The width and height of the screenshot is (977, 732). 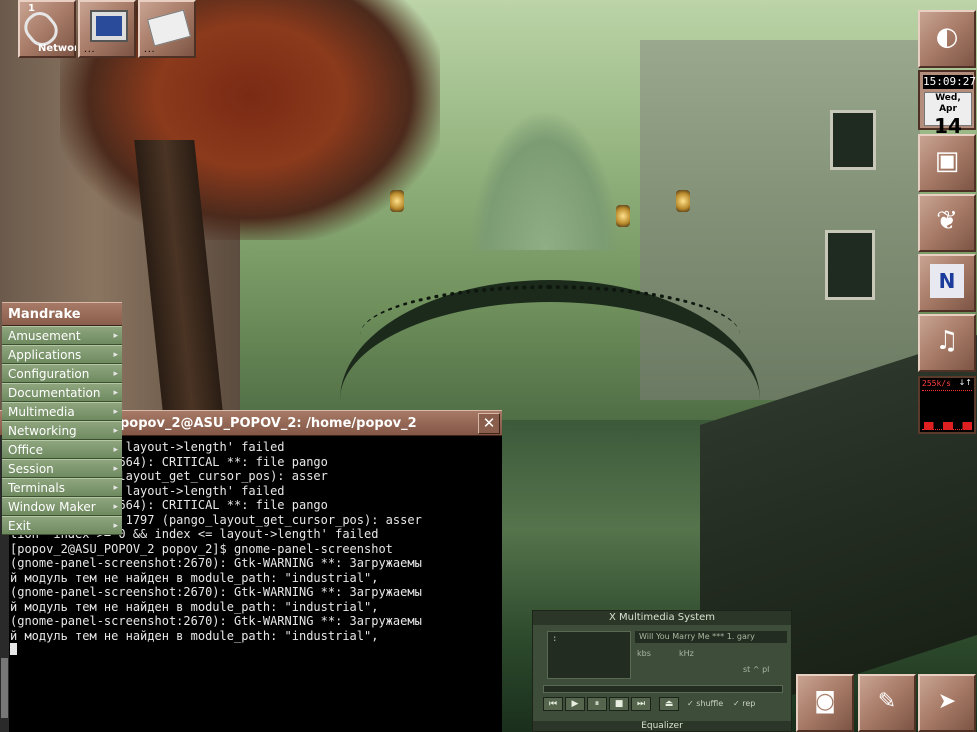 What do you see at coordinates (756, 669) in the screenshot?
I see `xmms-stereo: st ^ pl` at bounding box center [756, 669].